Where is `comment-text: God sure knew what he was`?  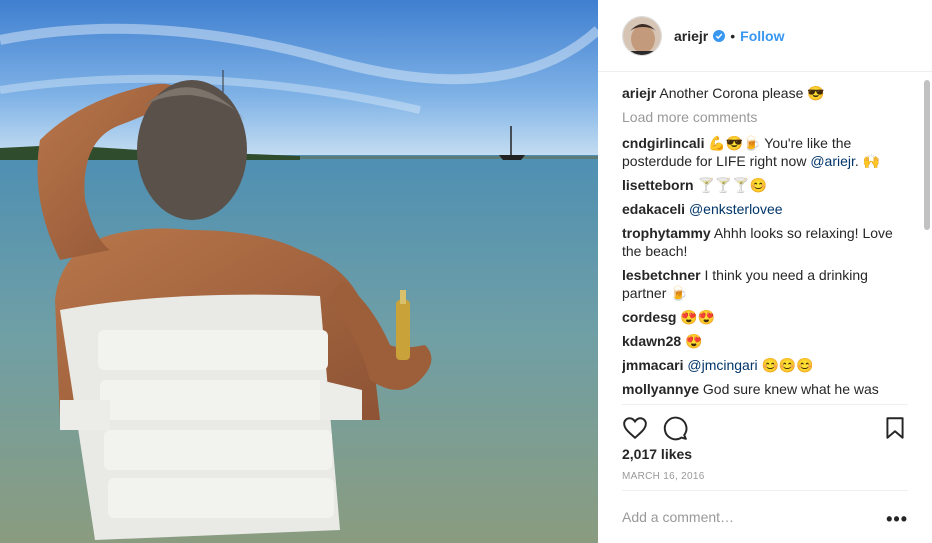
comment-text: God sure knew what he was is located at coordinates (790, 389).